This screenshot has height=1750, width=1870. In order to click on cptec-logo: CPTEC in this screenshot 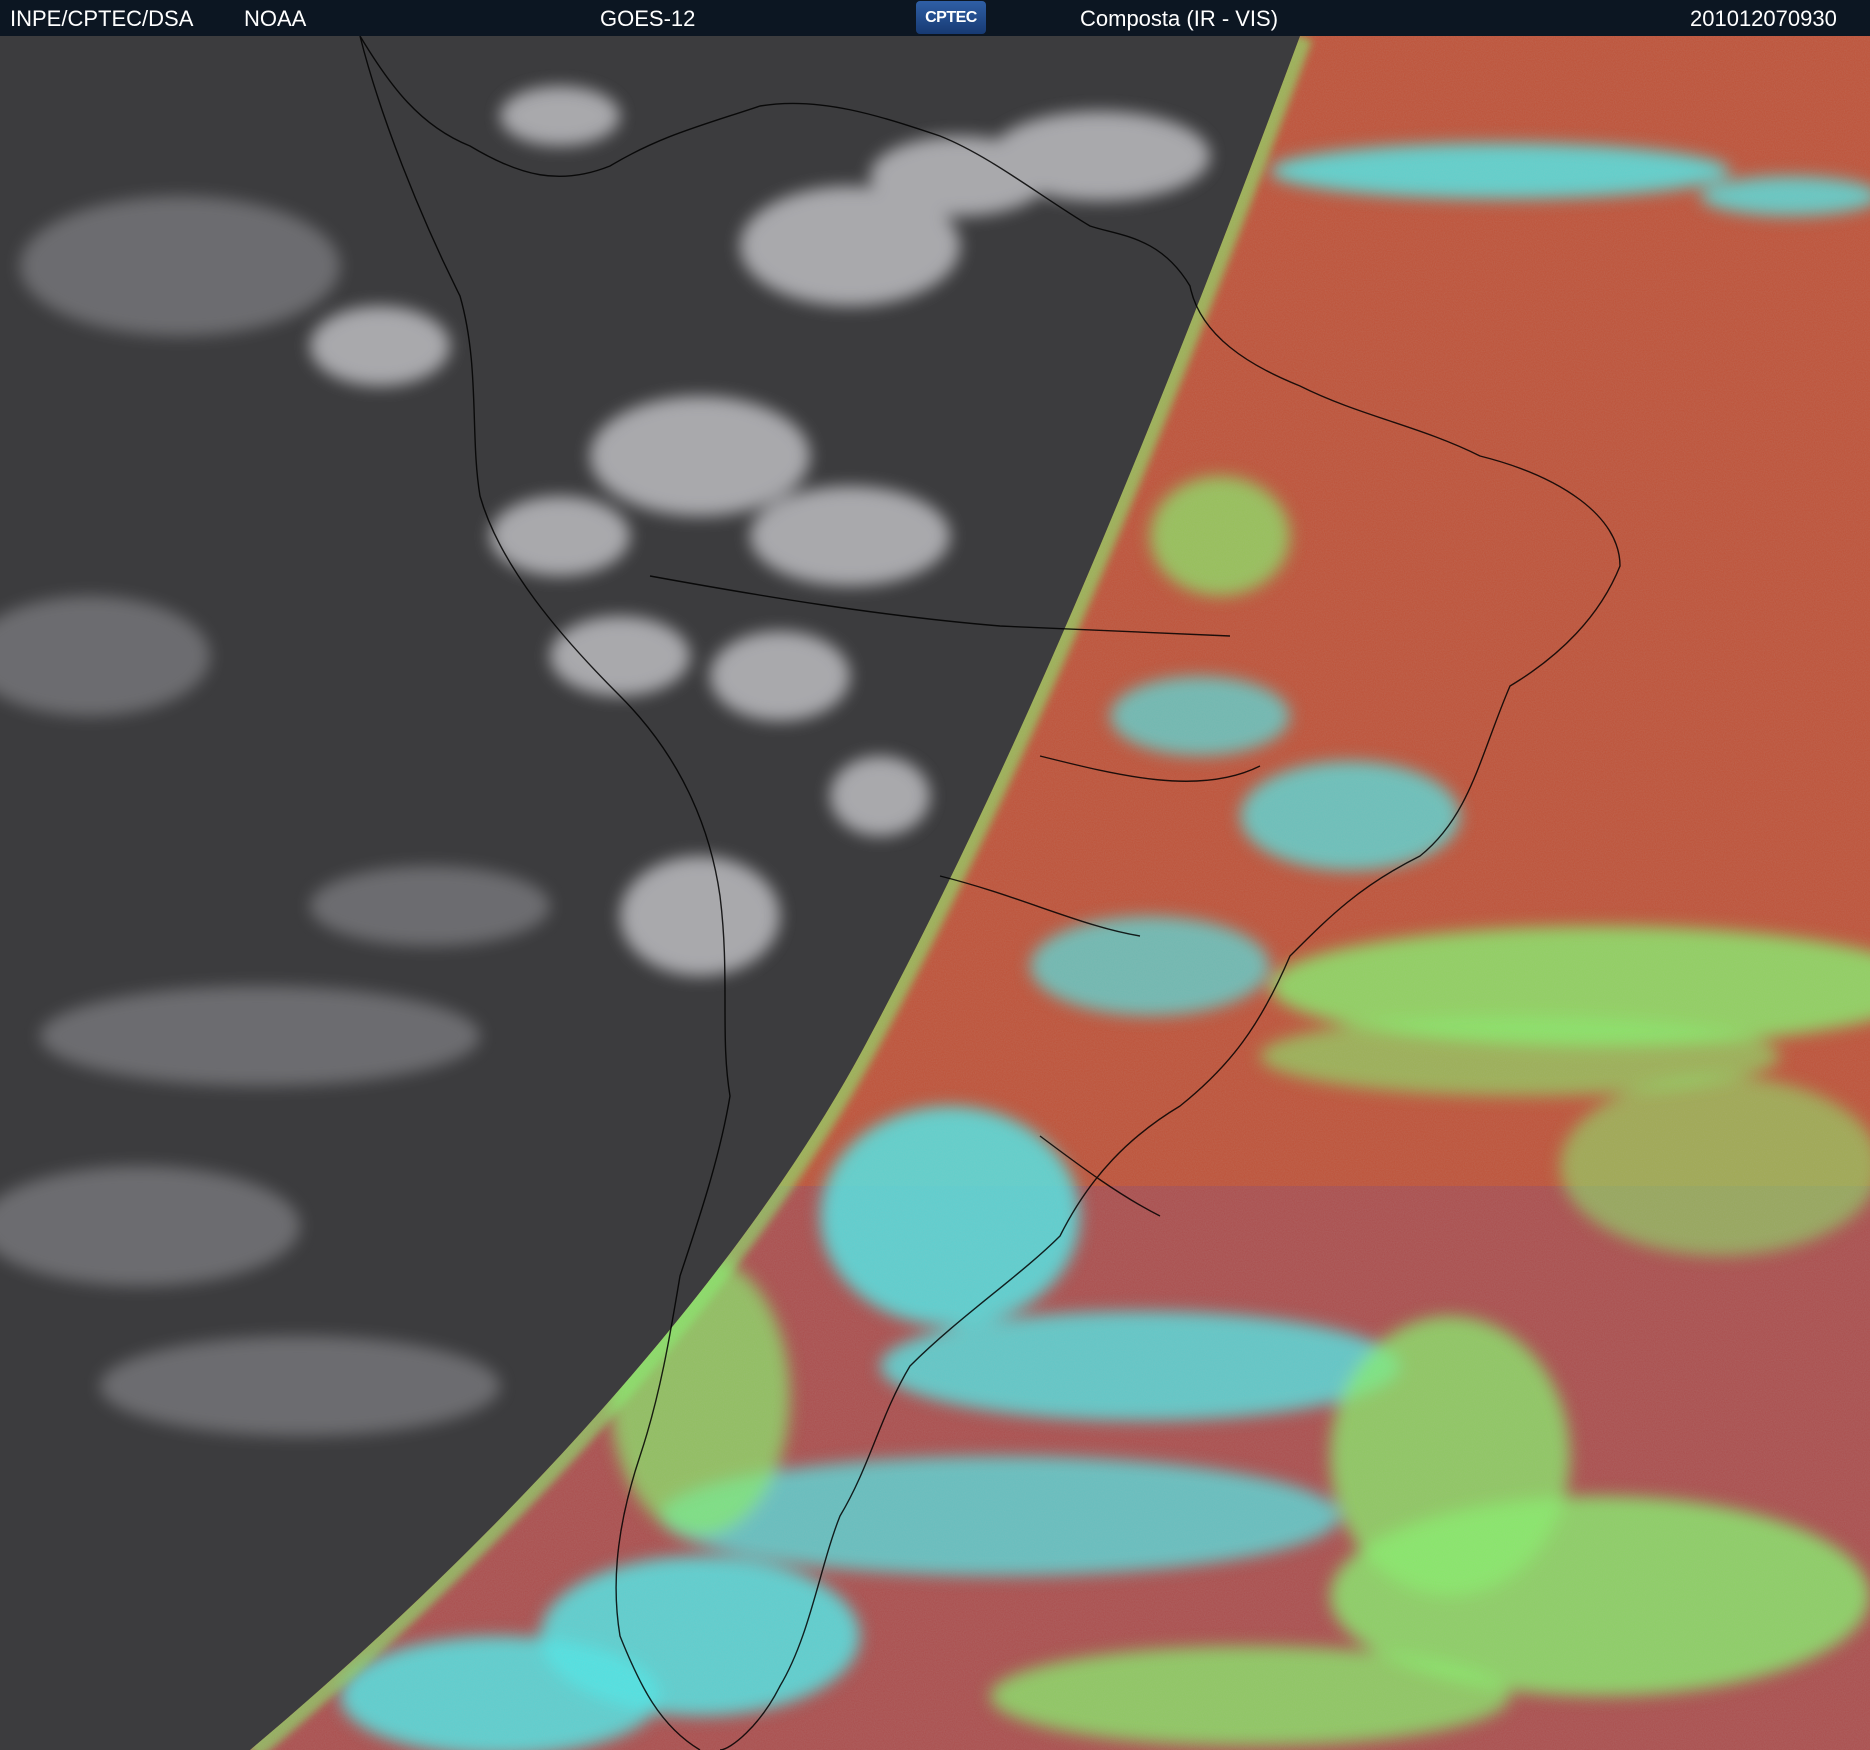, I will do `click(951, 17)`.